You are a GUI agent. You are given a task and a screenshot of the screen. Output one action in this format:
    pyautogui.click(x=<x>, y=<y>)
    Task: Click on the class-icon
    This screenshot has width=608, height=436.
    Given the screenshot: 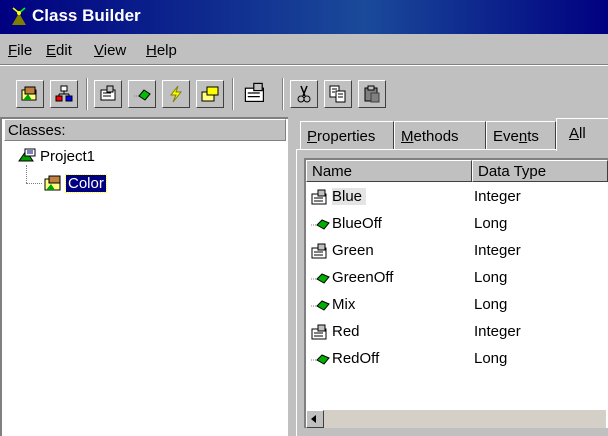 What is the action you would take?
    pyautogui.click(x=52, y=183)
    